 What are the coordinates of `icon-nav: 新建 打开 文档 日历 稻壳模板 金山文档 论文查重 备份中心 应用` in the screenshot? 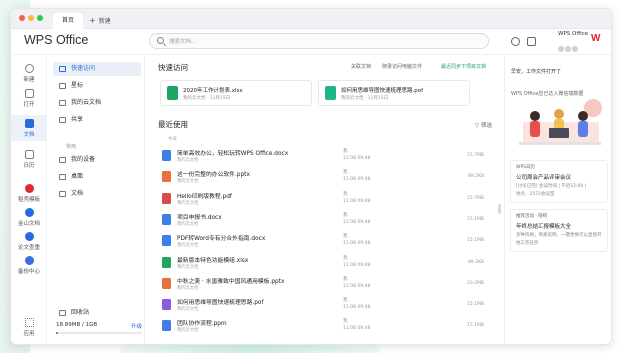 It's located at (29, 200).